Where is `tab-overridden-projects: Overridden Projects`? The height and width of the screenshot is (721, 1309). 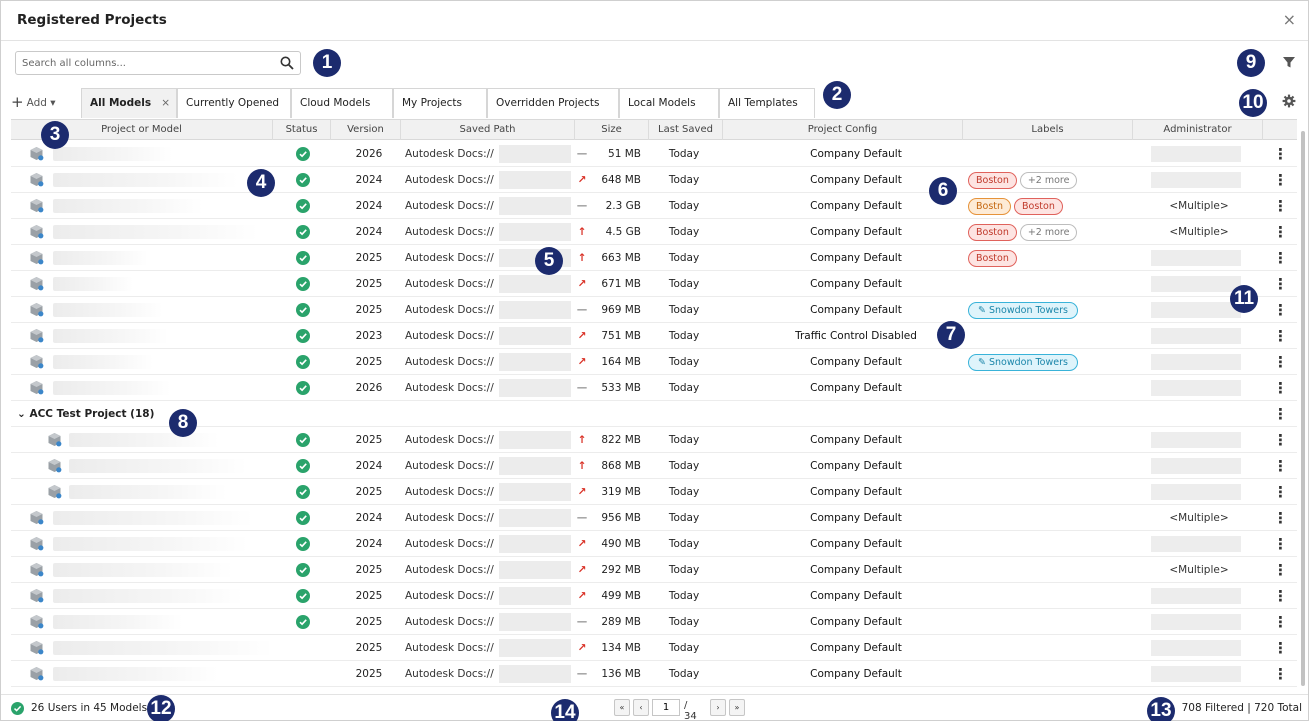
tab-overridden-projects: Overridden Projects is located at coordinates (553, 103).